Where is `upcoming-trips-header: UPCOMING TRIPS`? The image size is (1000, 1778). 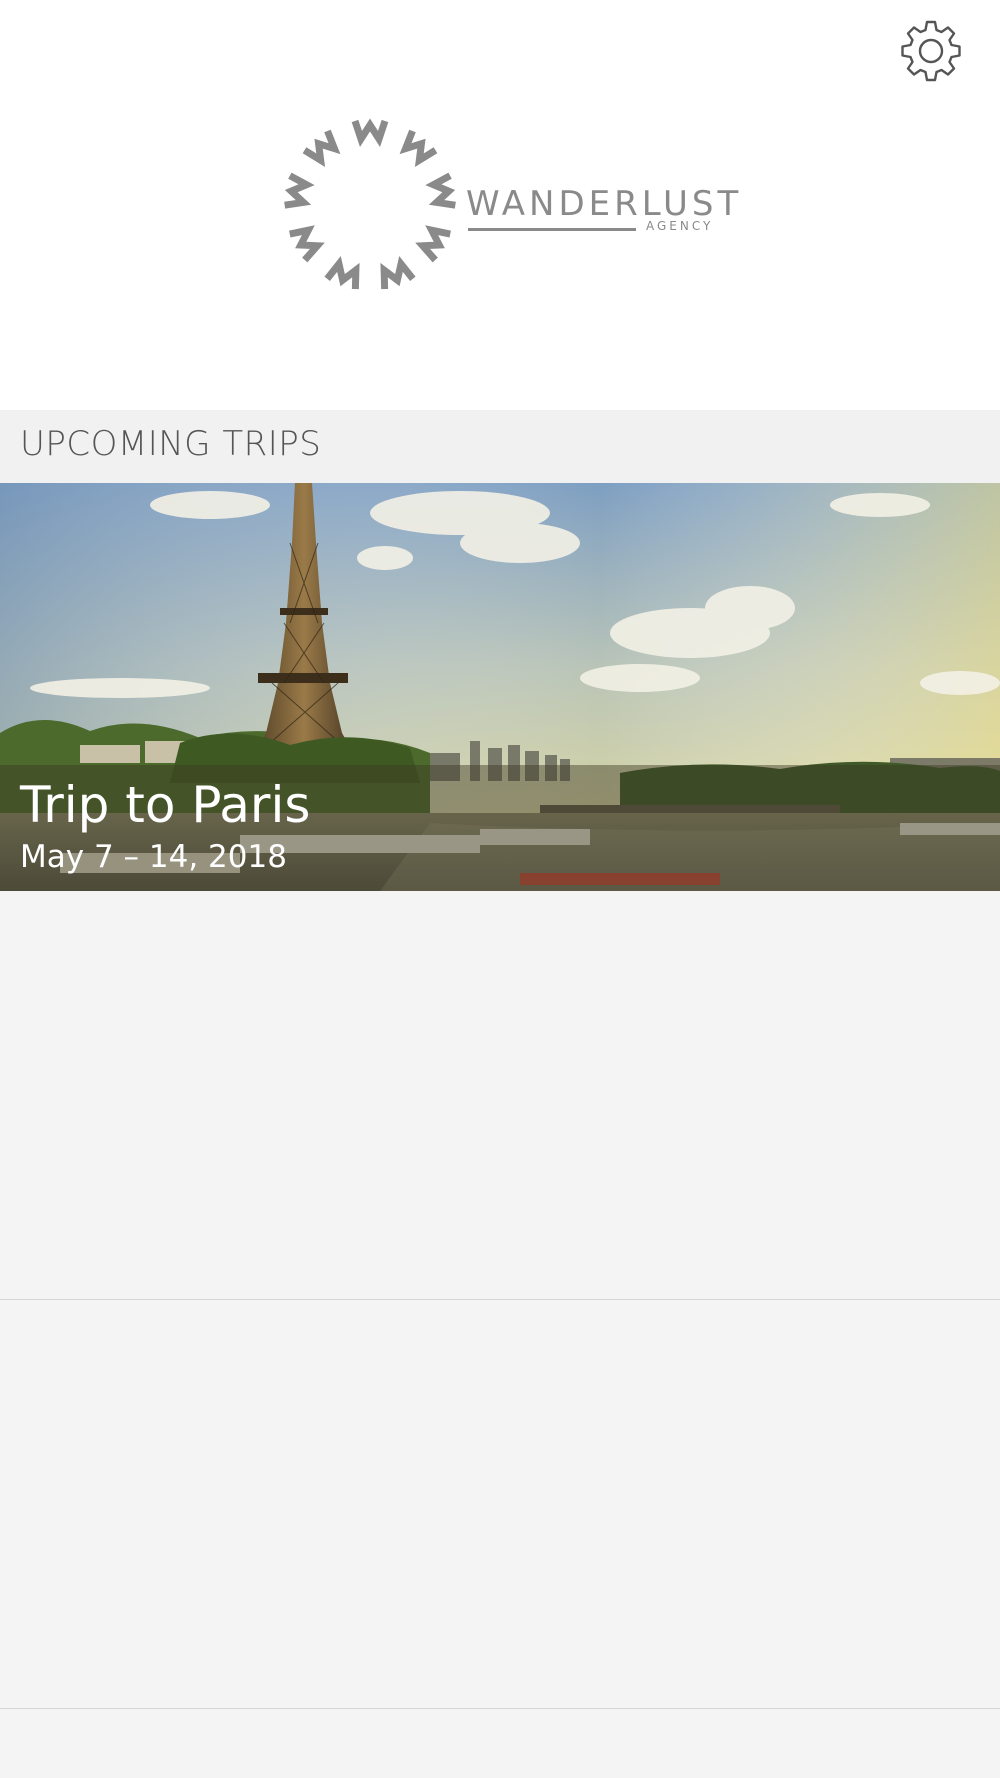 upcoming-trips-header: UPCOMING TRIPS is located at coordinates (500, 446).